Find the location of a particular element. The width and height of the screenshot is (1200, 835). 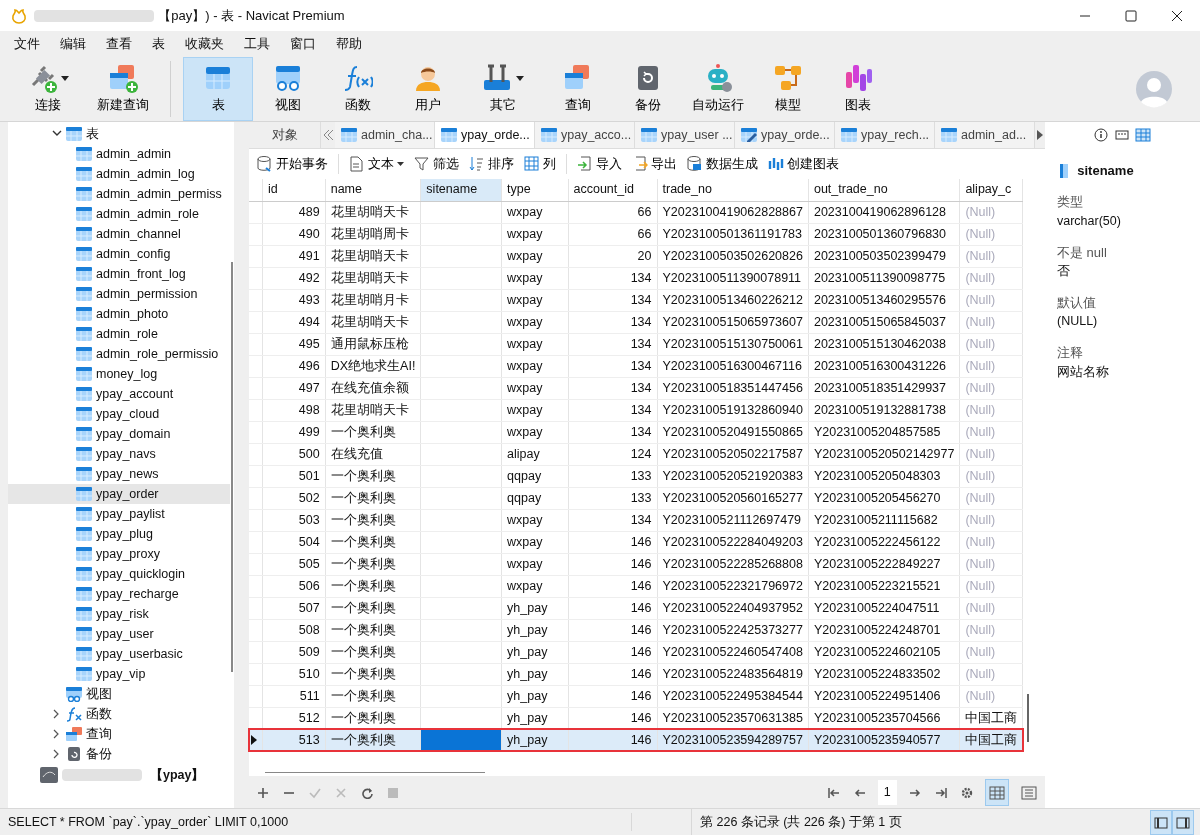

tree-item: ypay_cloud is located at coordinates (119, 414).